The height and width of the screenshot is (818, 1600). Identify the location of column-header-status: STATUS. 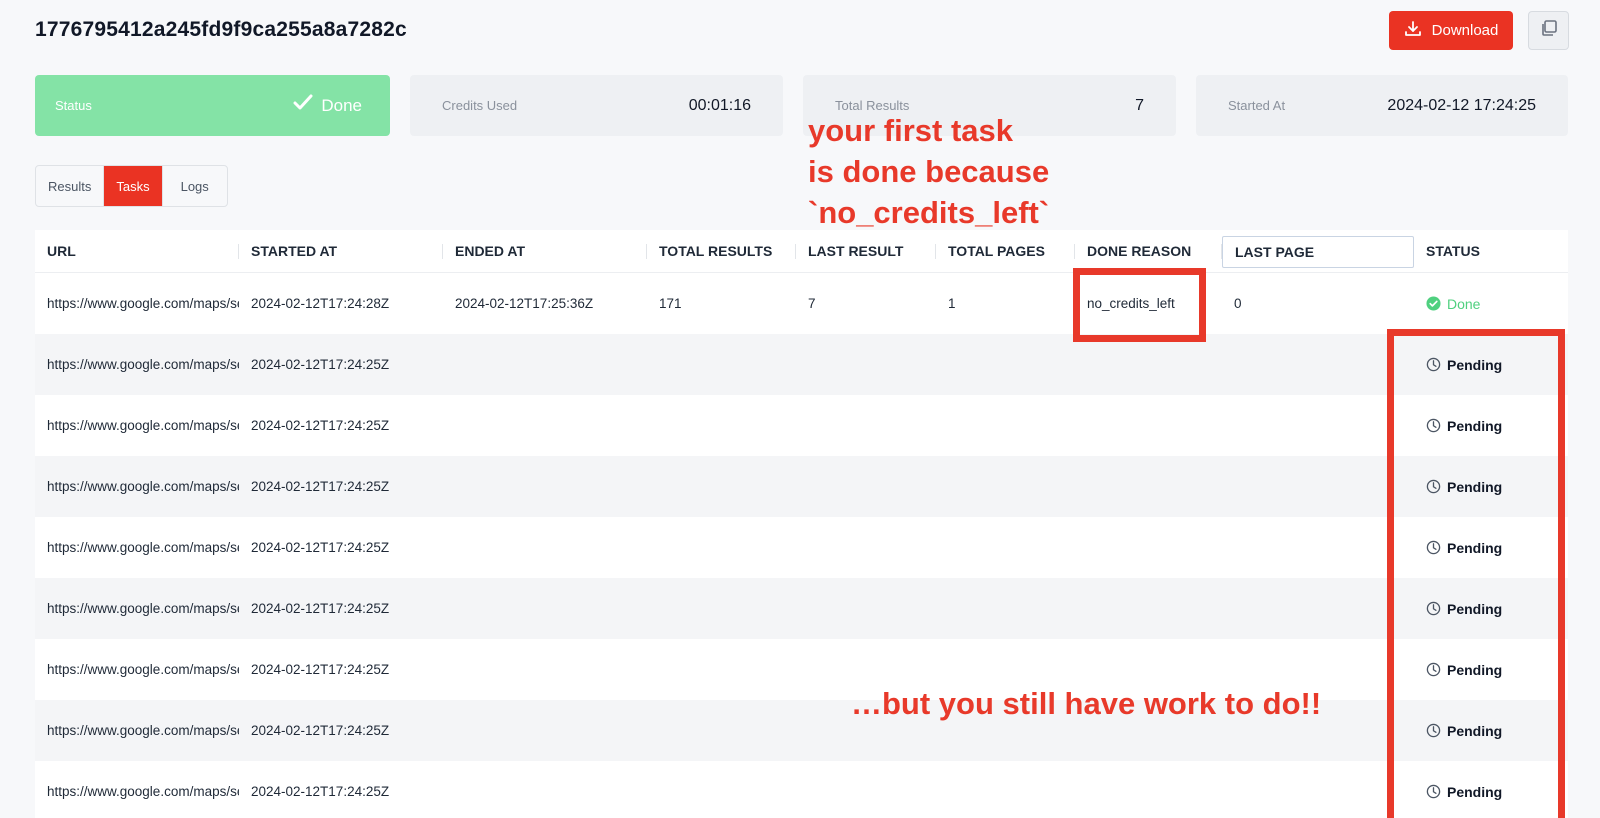
(1491, 251).